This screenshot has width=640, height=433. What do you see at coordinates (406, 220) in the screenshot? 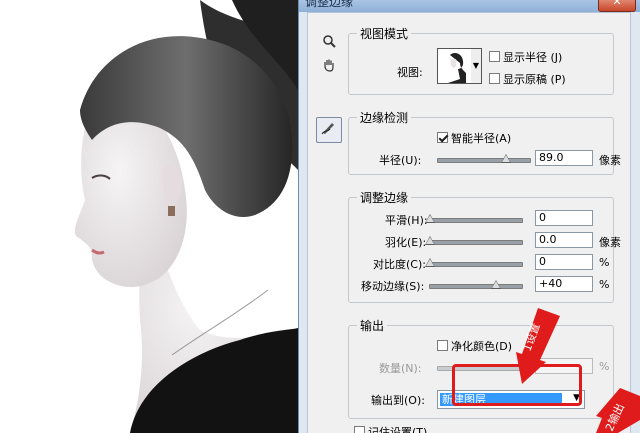
I see `smooth-label: 平滑(H):` at bounding box center [406, 220].